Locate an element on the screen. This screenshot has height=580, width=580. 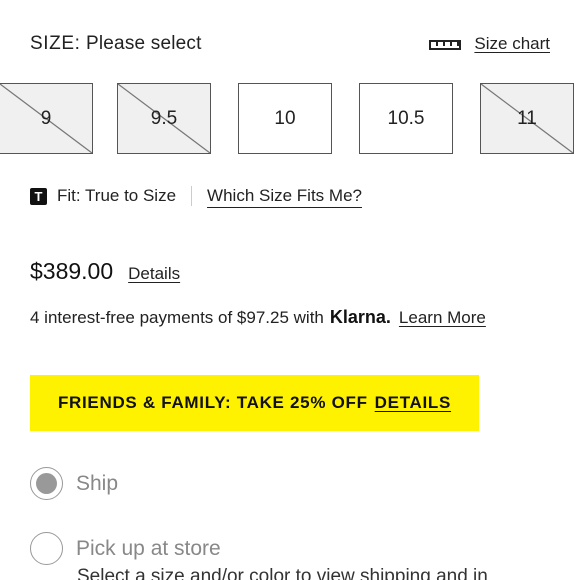
which-size-fits-link: Which Size Fits Me? is located at coordinates (284, 196).